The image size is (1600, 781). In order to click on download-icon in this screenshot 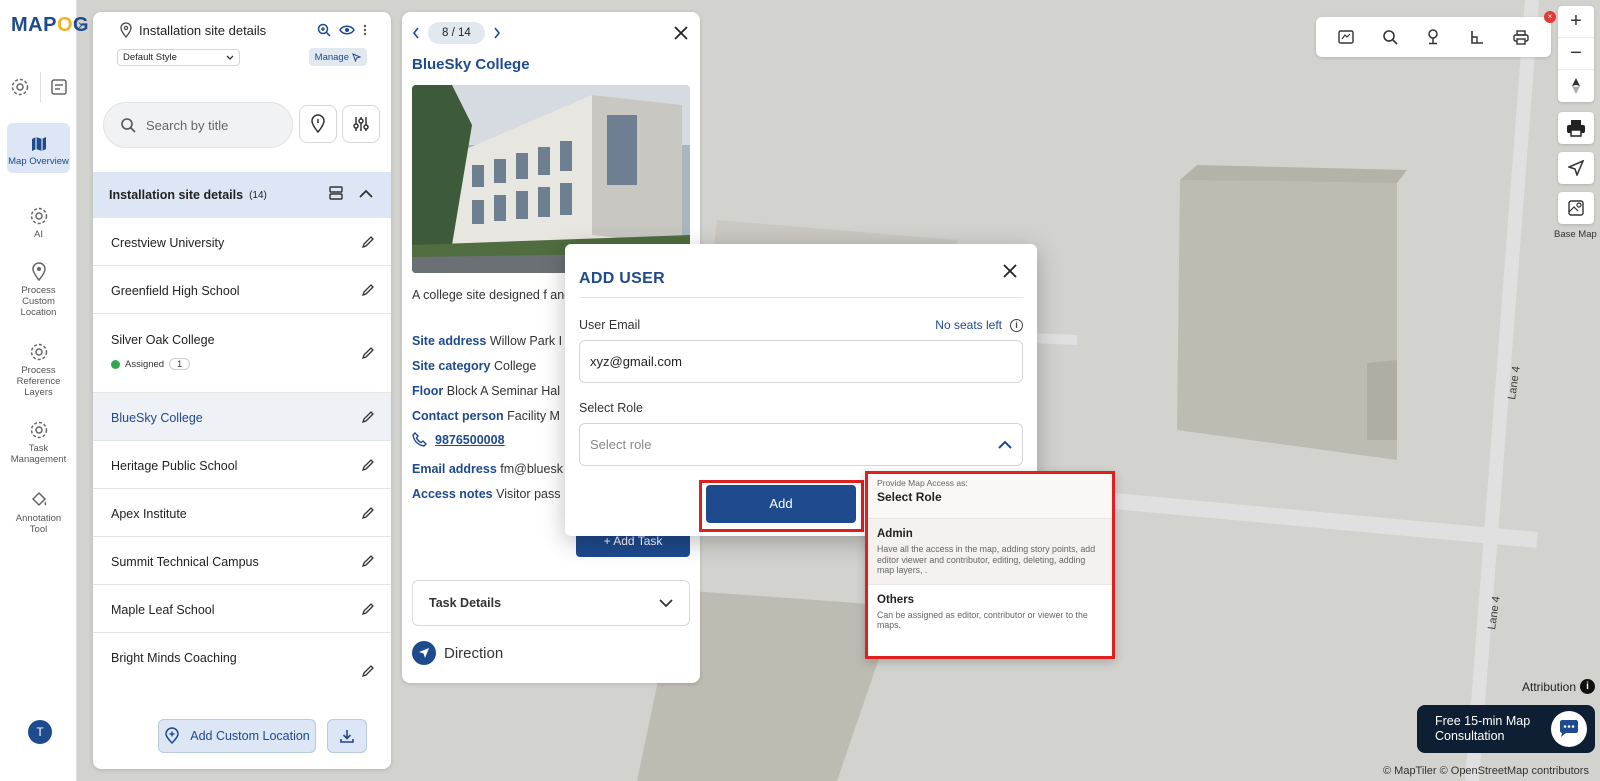, I will do `click(347, 736)`.